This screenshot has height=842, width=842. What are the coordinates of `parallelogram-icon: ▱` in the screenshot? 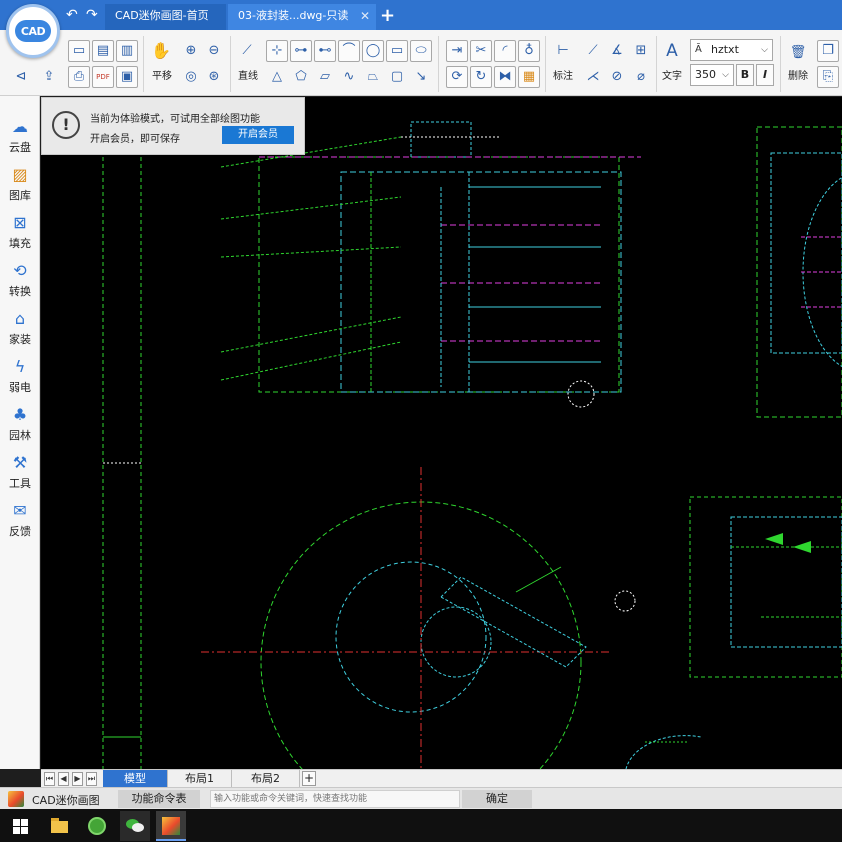 It's located at (325, 77).